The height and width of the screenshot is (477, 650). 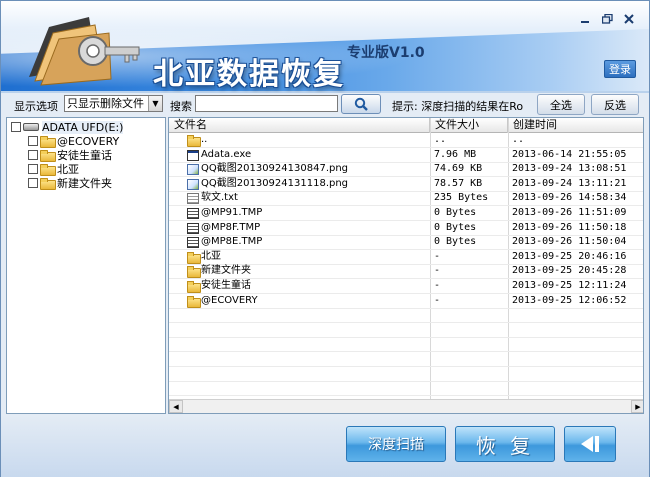 I want to click on invert-selection-button: 反选, so click(x=615, y=104).